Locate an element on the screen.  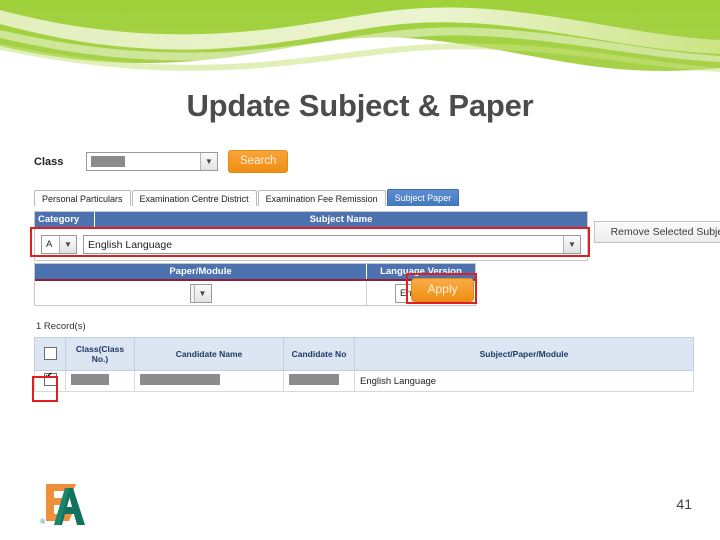
tab-personal-particulars: Personal Particulars is located at coordinates (82, 198).